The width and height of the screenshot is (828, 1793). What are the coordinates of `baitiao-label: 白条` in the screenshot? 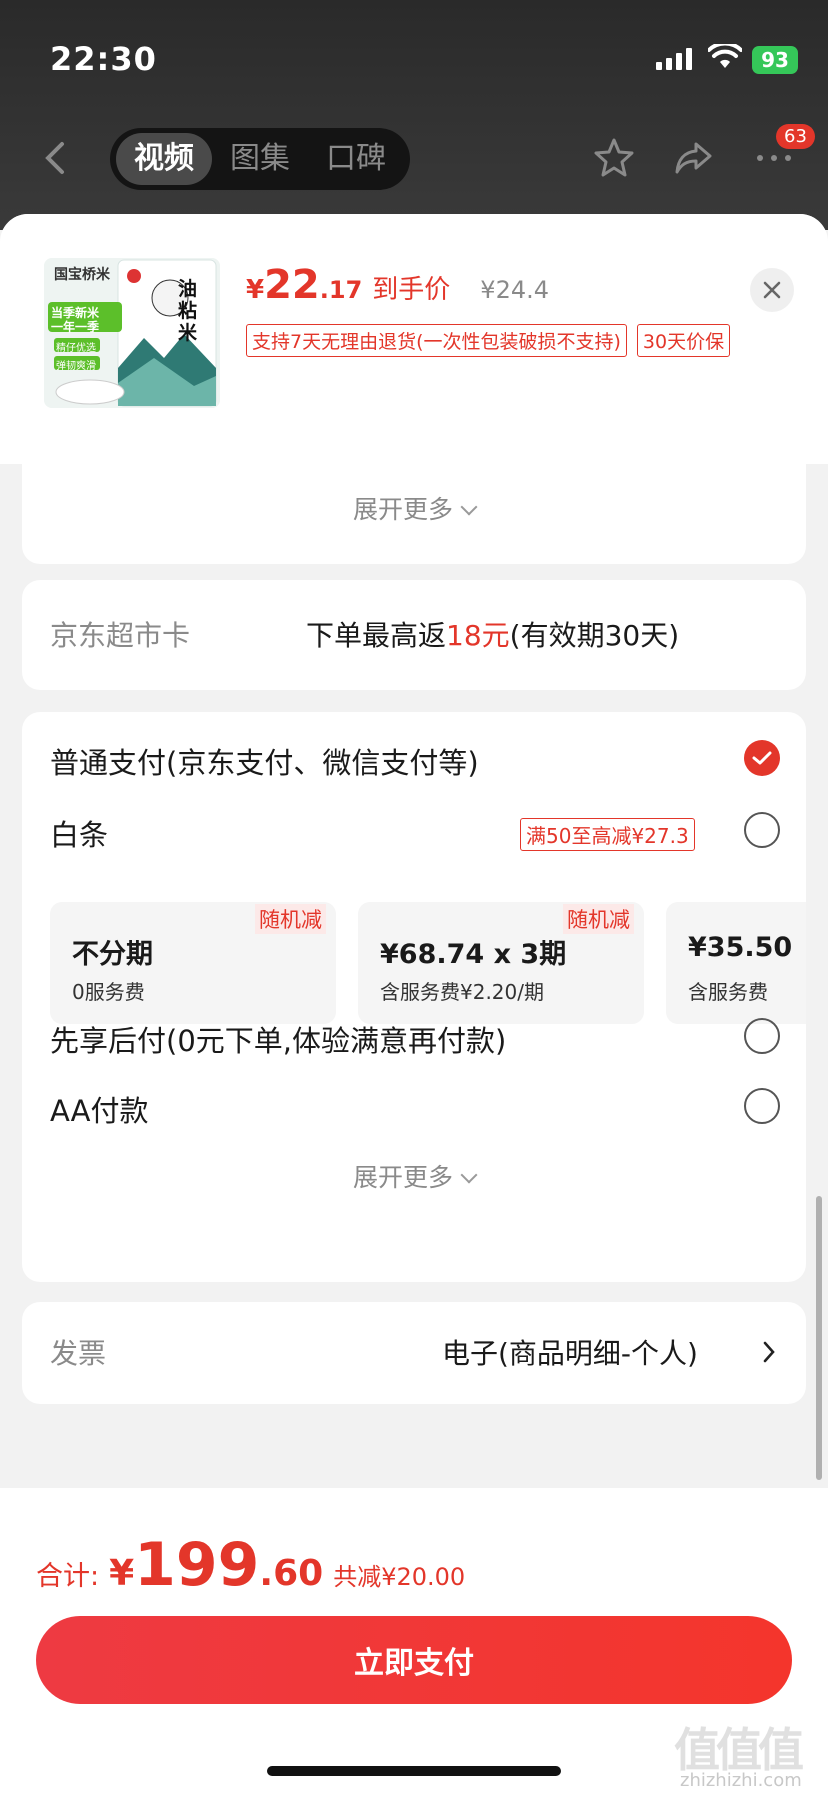 It's located at (79, 833).